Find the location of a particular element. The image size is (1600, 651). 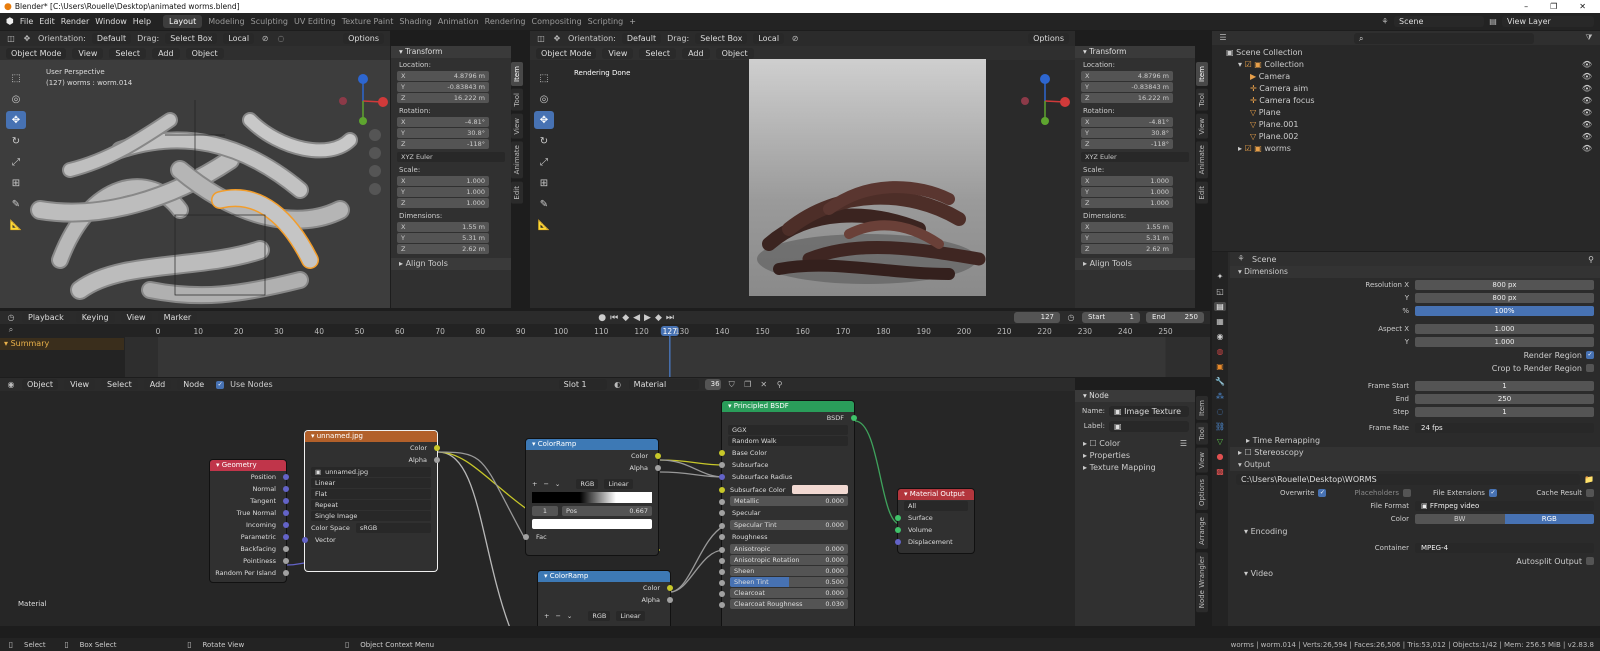

pin-properties-icon: ⚲ is located at coordinates (1591, 259).